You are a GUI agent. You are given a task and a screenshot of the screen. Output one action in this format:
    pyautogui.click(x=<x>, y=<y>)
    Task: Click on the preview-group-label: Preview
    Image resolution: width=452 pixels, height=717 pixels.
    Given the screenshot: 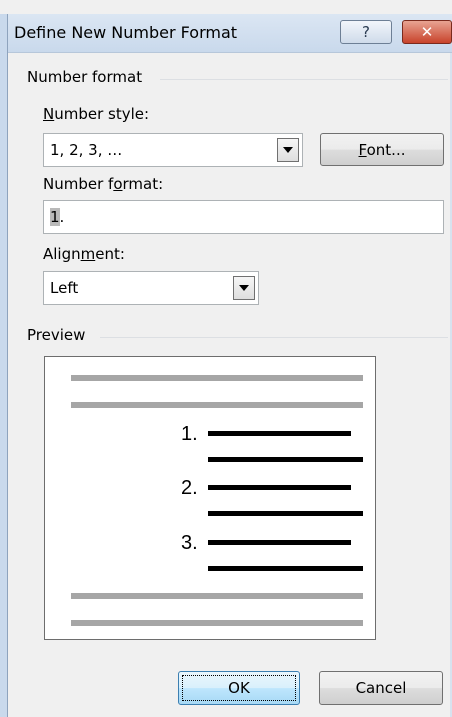 What is the action you would take?
    pyautogui.click(x=60, y=335)
    